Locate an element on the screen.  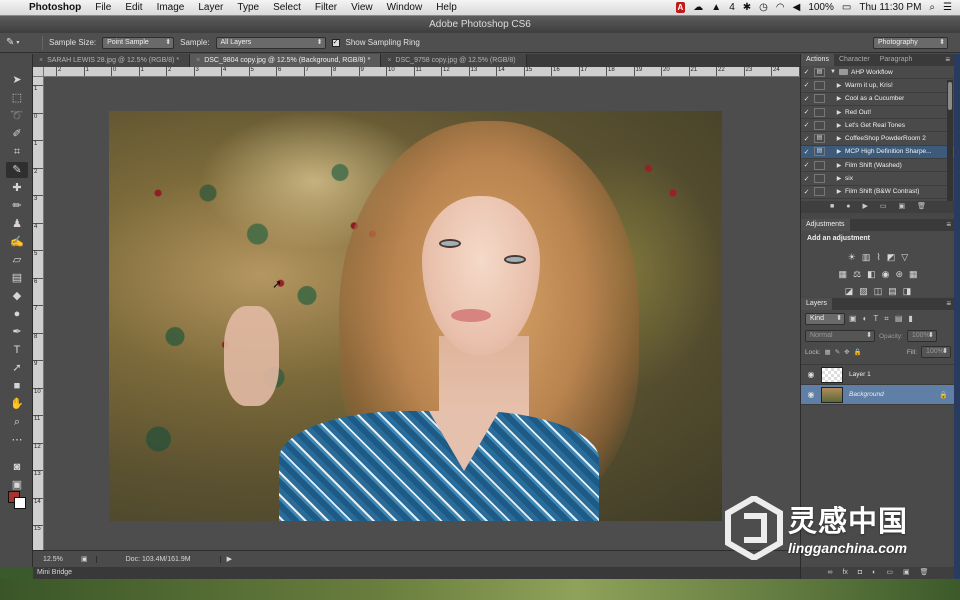
photo-filter-icon: ◉ is located at coordinates (886, 274).